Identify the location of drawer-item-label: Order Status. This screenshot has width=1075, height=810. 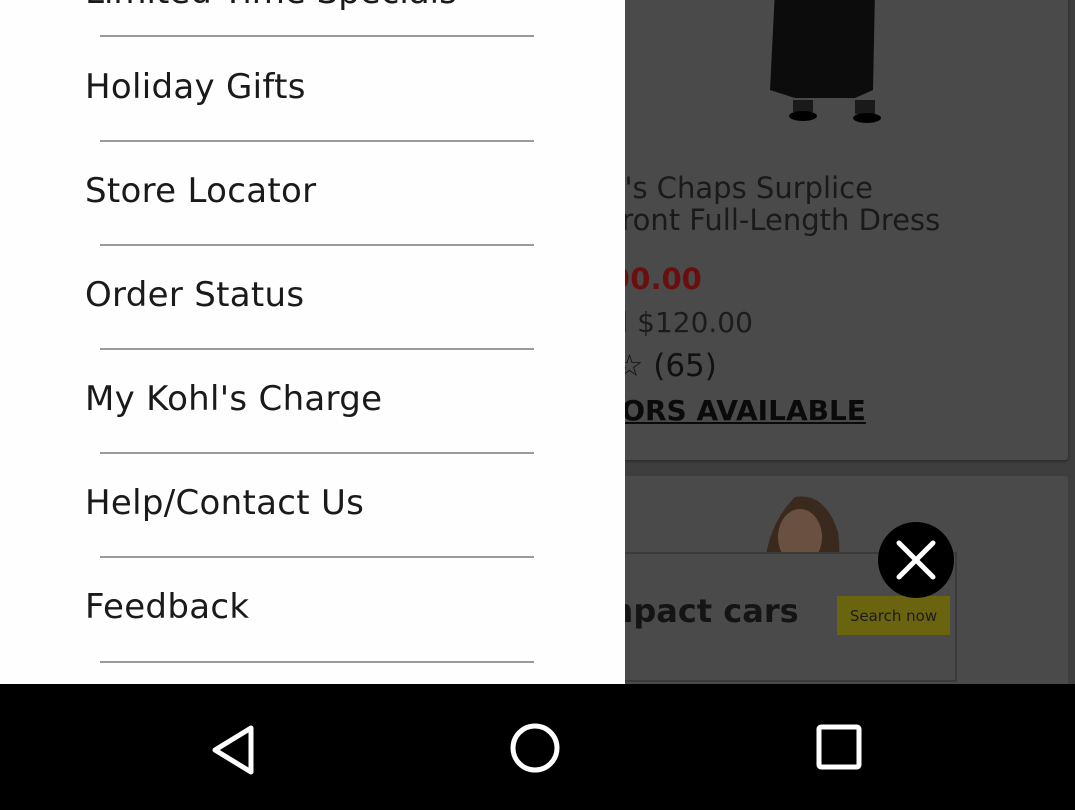
(195, 295).